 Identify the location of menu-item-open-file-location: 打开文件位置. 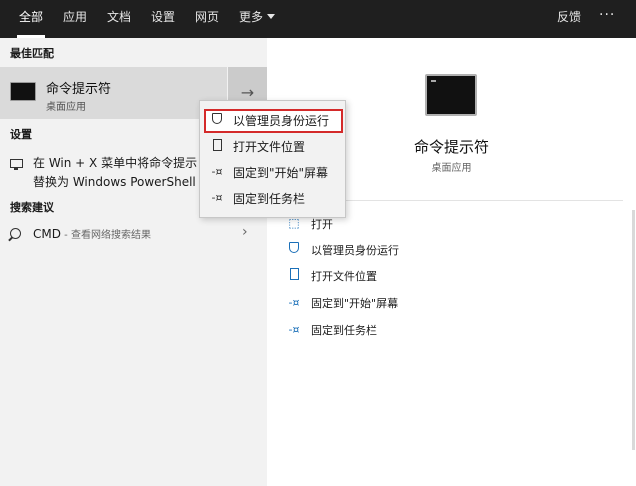
(273, 147).